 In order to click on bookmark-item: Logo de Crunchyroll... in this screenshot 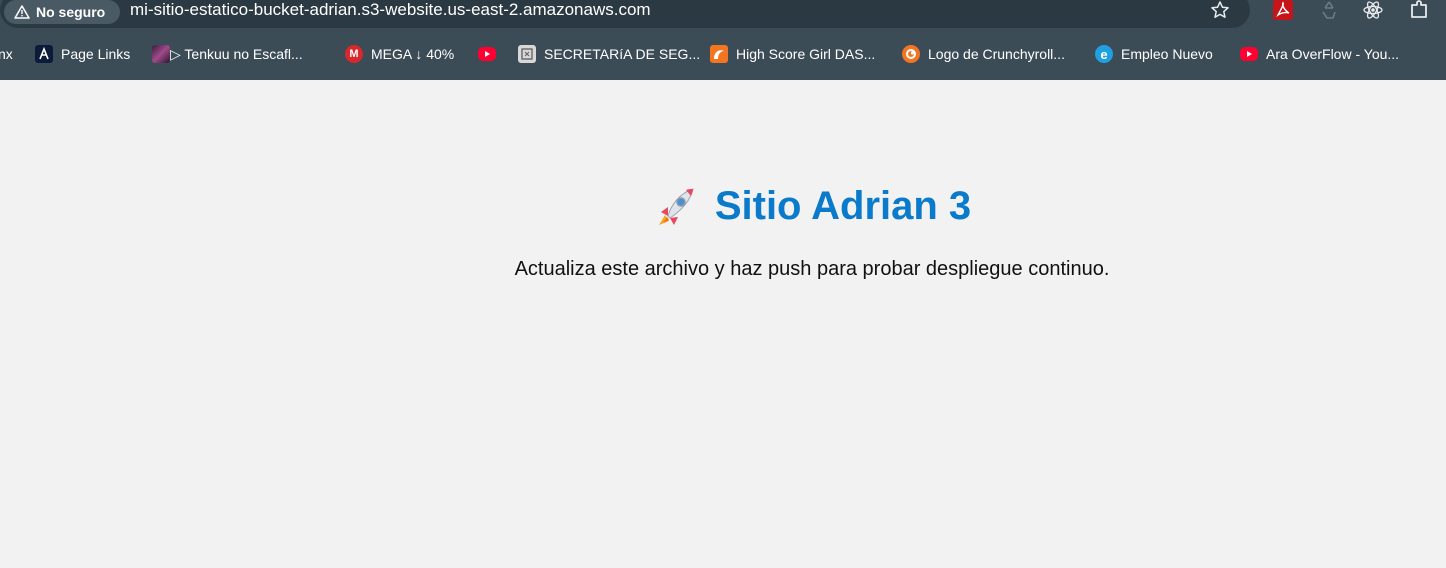, I will do `click(983, 54)`.